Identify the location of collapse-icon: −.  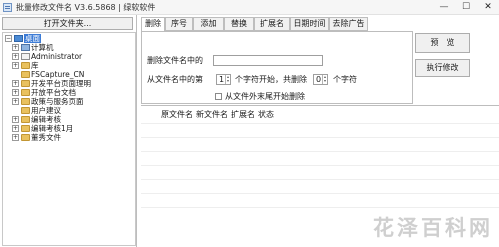
(8, 38).